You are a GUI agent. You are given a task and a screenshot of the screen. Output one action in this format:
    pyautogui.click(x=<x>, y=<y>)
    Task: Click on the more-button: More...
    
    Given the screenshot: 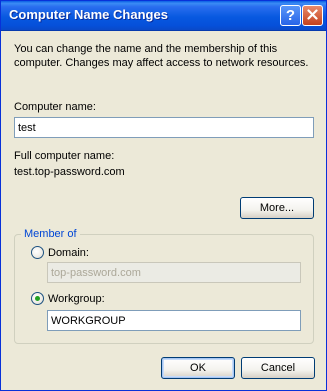 What is the action you would take?
    pyautogui.click(x=277, y=208)
    